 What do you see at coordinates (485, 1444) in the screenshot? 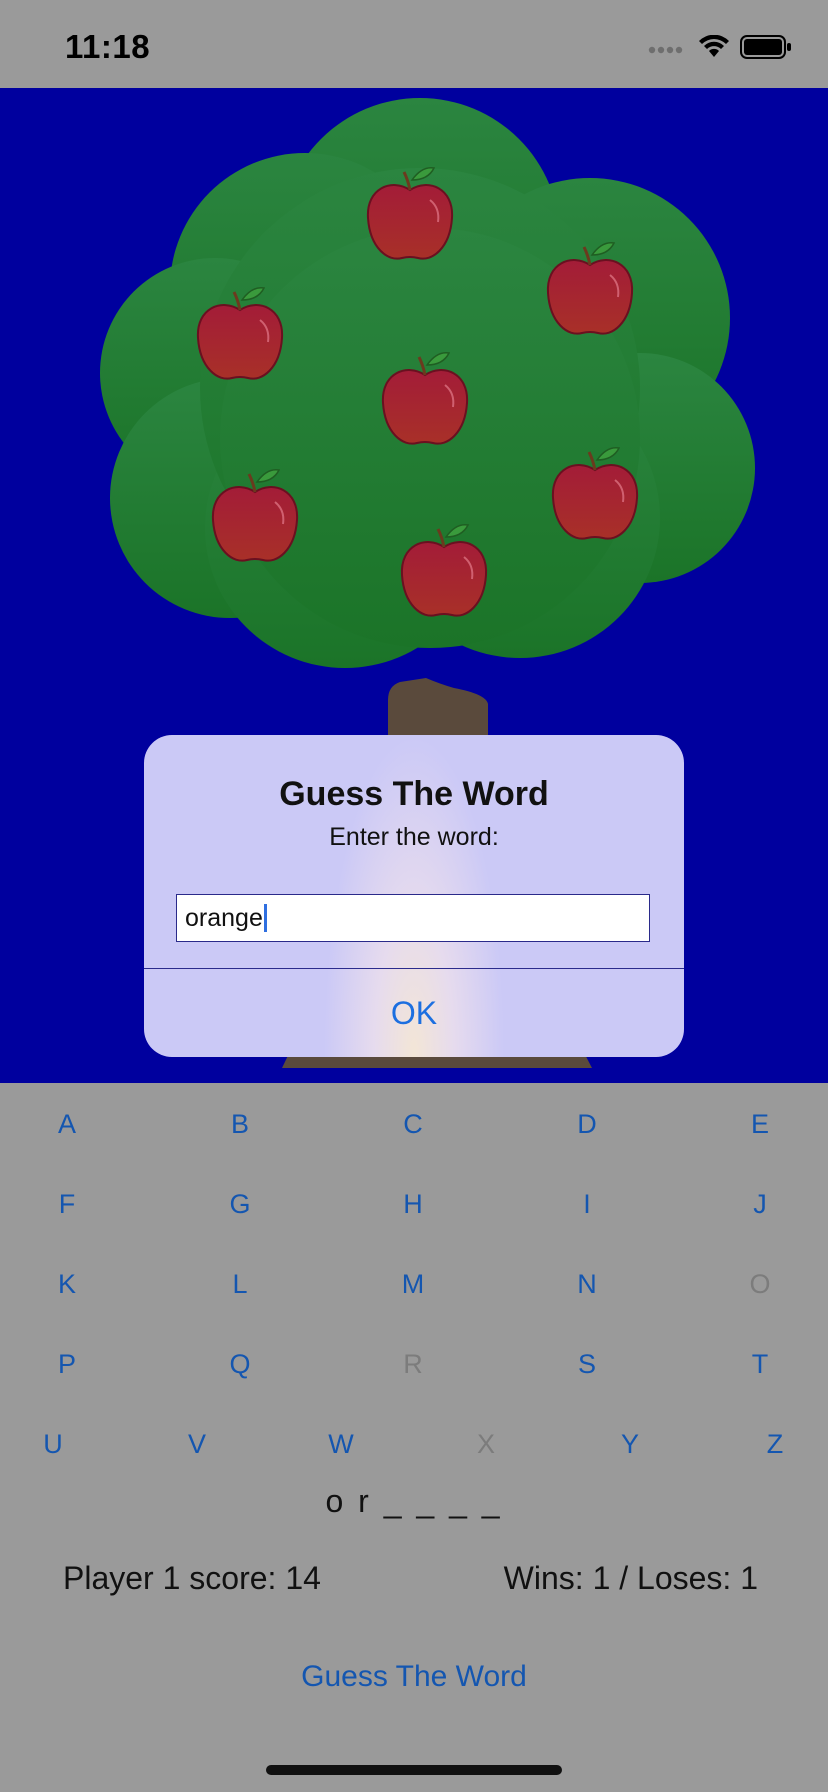
I see `letter-key-x: X` at bounding box center [485, 1444].